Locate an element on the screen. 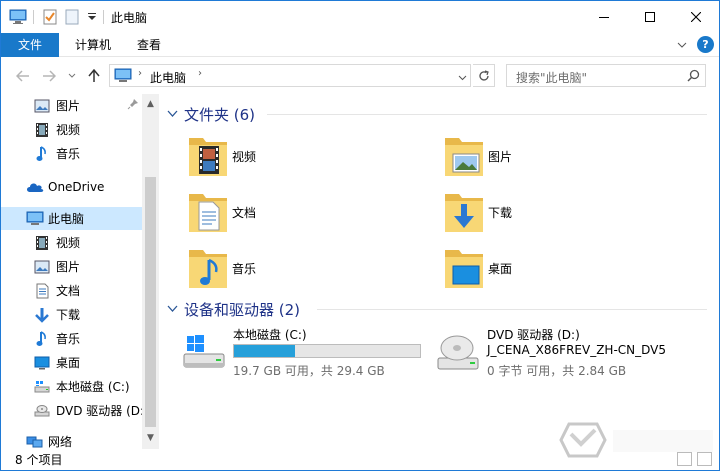  folder-tile-downloads: 下载 is located at coordinates (556, 214).